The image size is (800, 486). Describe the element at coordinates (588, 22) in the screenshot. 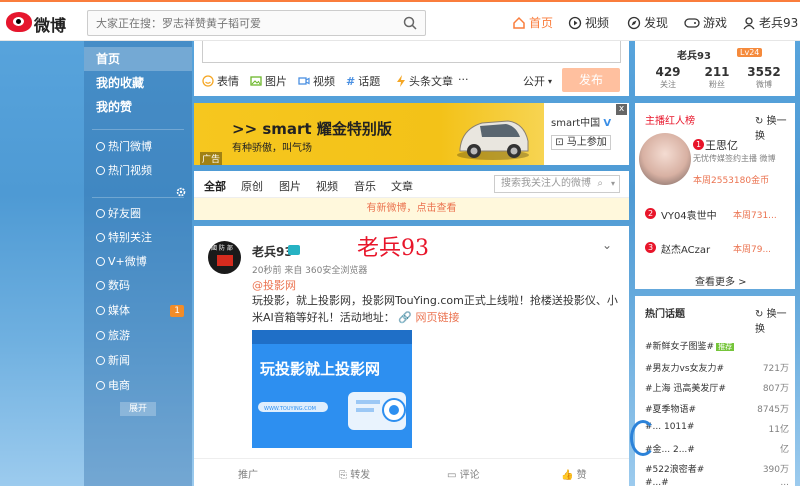

I see `nav-video: 视频` at that location.